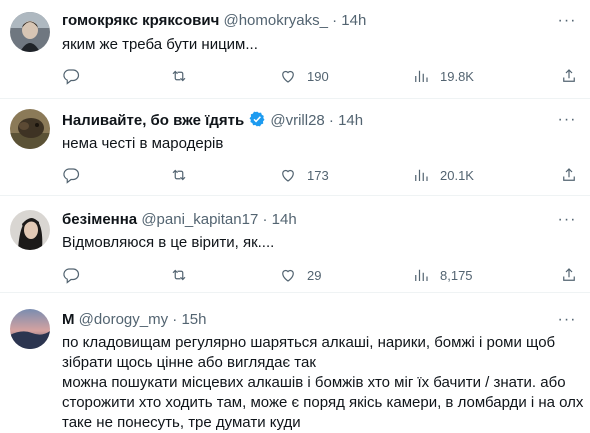 The image size is (590, 433). I want to click on action-bar: 173 20.1K, so click(322, 175).